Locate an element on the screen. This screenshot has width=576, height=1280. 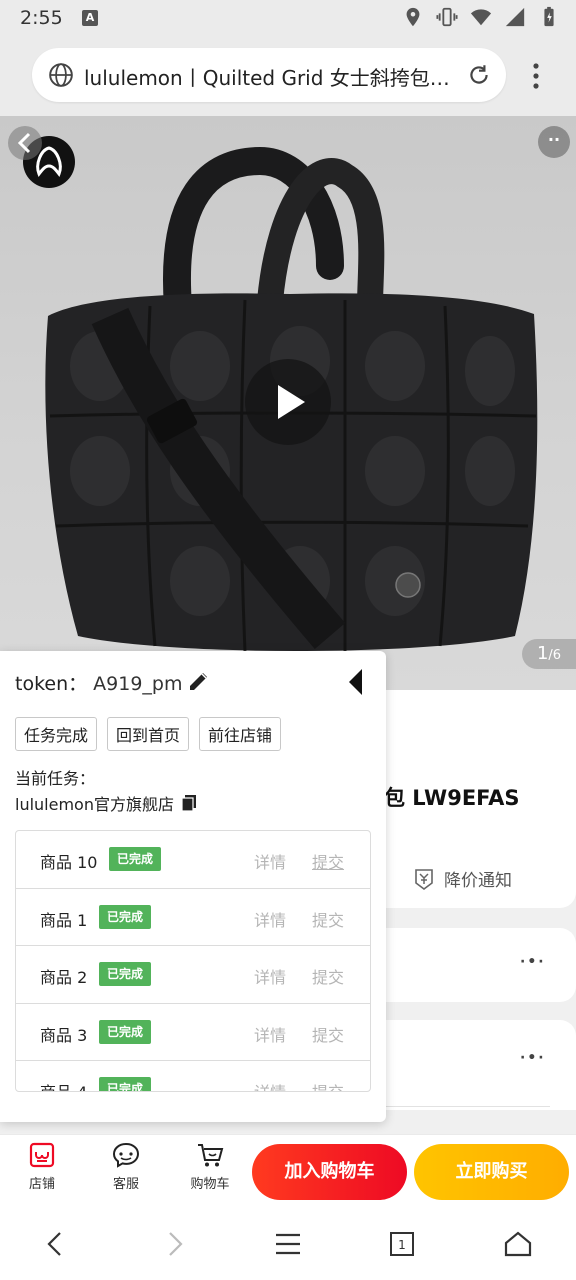
image-counter-total: /6 is located at coordinates (555, 655).